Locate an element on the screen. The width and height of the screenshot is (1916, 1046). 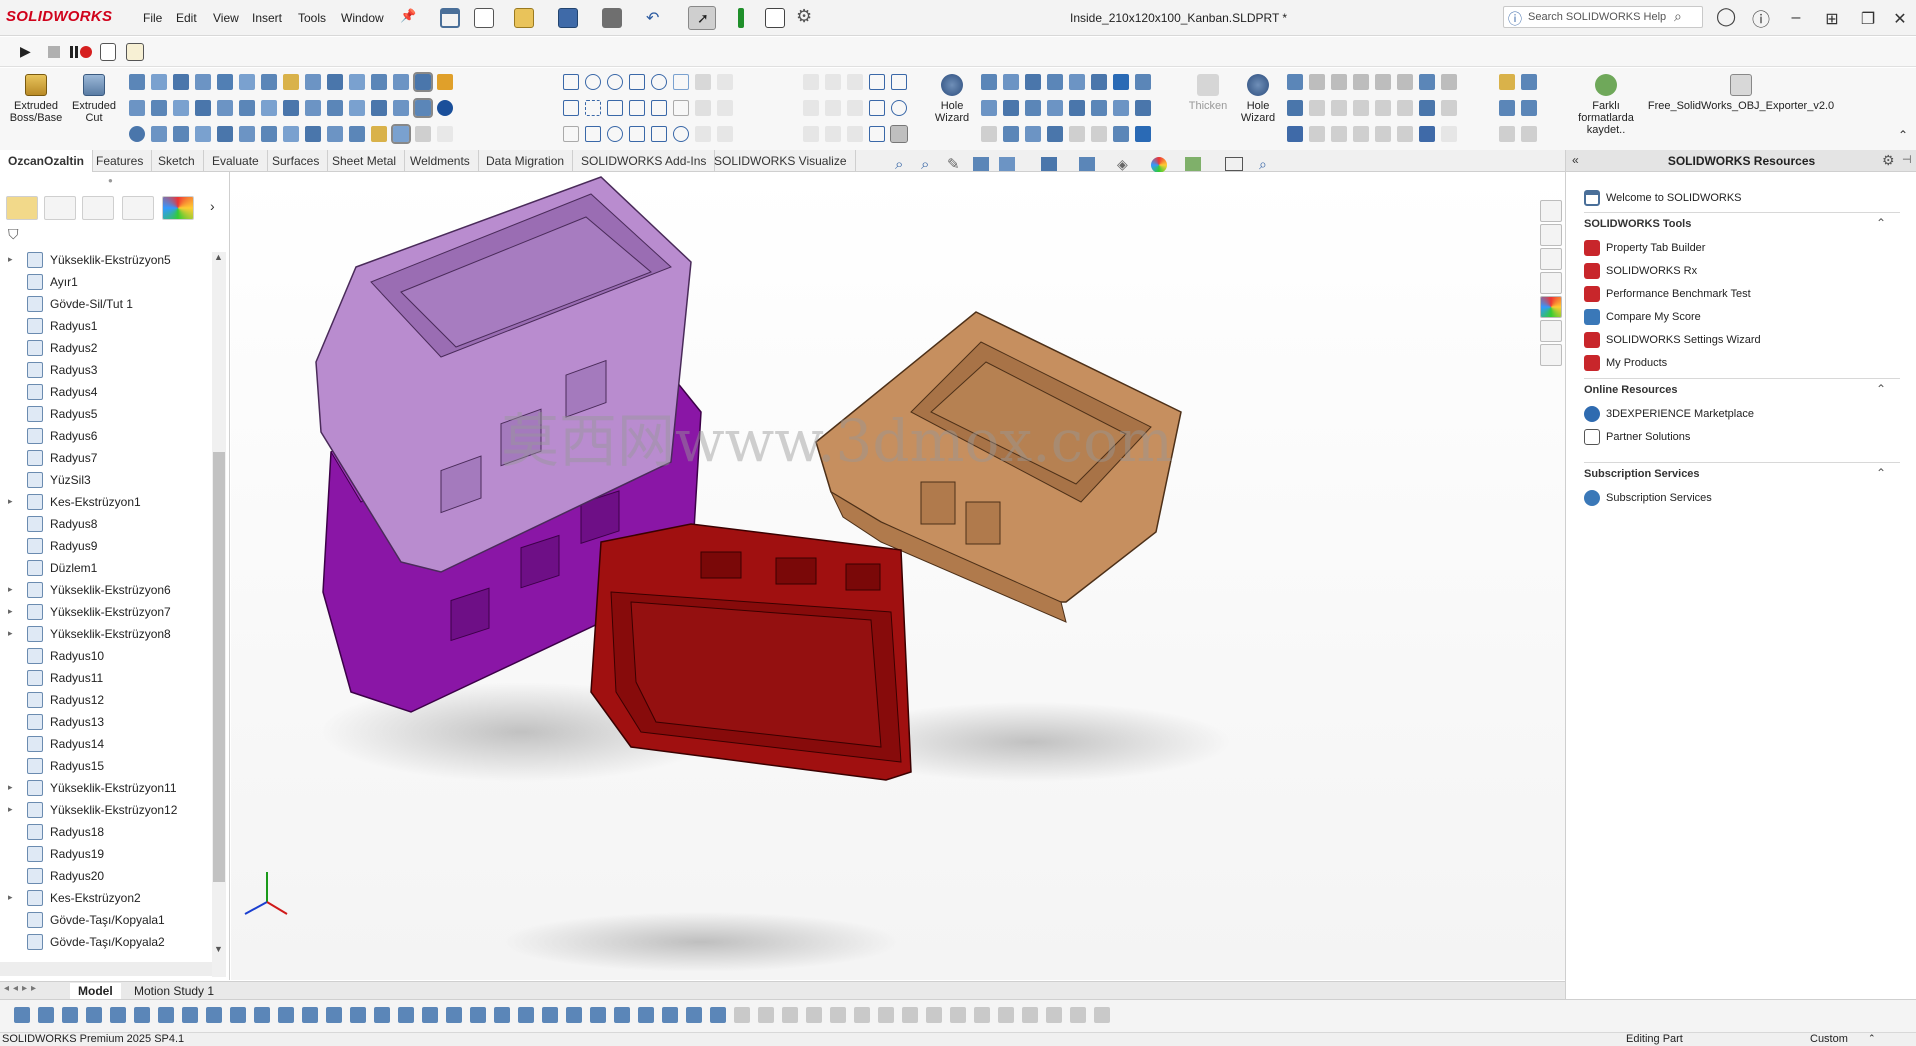
options-gear-icon: ⚙ is located at coordinates (804, 16).